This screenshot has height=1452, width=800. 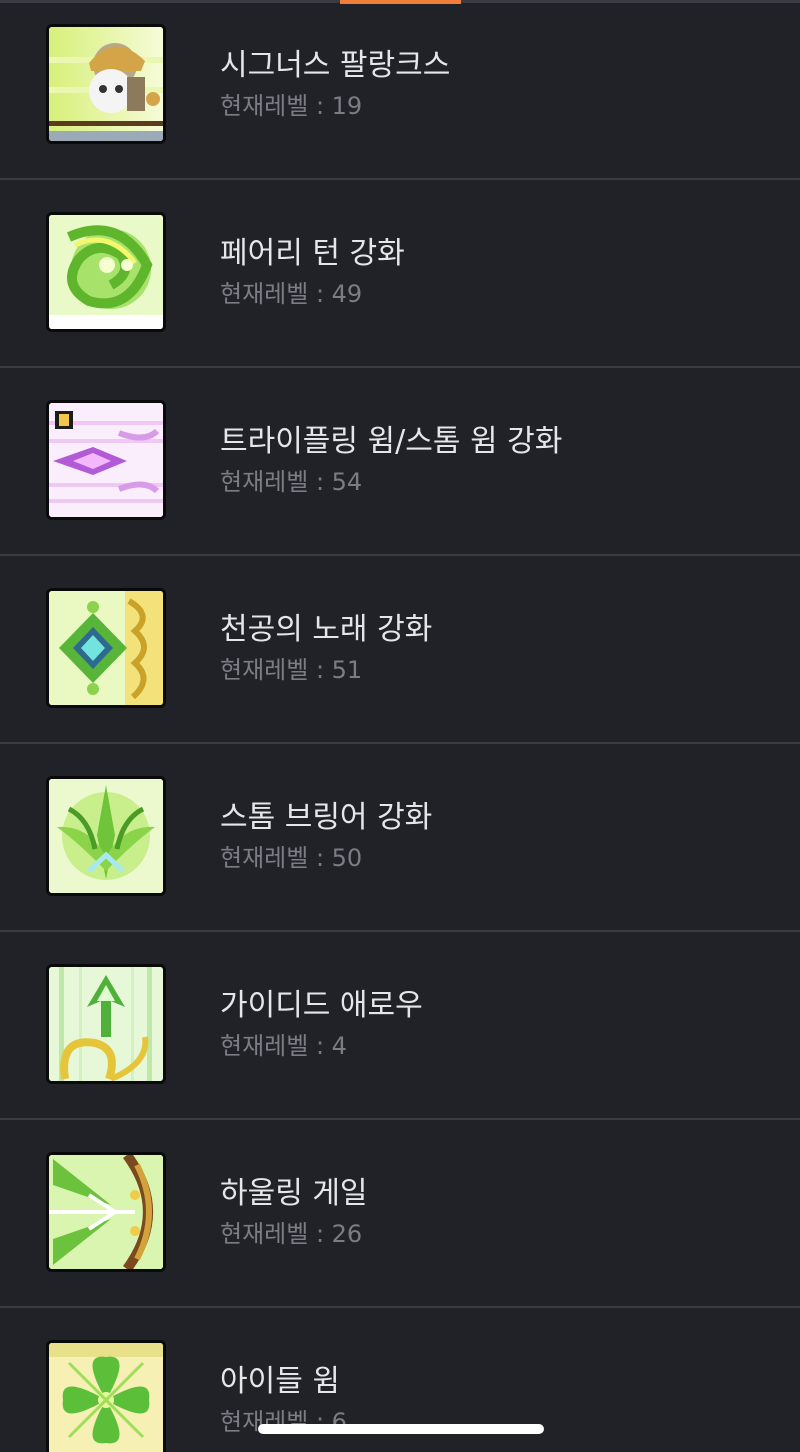 I want to click on skill-level: 현재레벨 : 54, so click(x=291, y=482).